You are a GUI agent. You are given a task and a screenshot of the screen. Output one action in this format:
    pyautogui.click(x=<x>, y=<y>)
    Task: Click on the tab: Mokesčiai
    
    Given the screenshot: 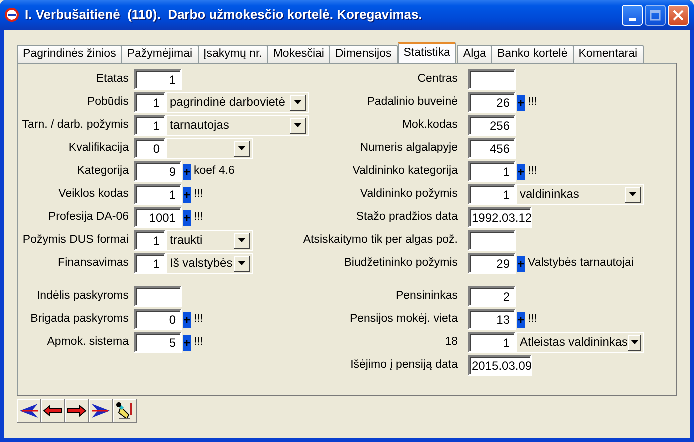 What is the action you would take?
    pyautogui.click(x=298, y=54)
    